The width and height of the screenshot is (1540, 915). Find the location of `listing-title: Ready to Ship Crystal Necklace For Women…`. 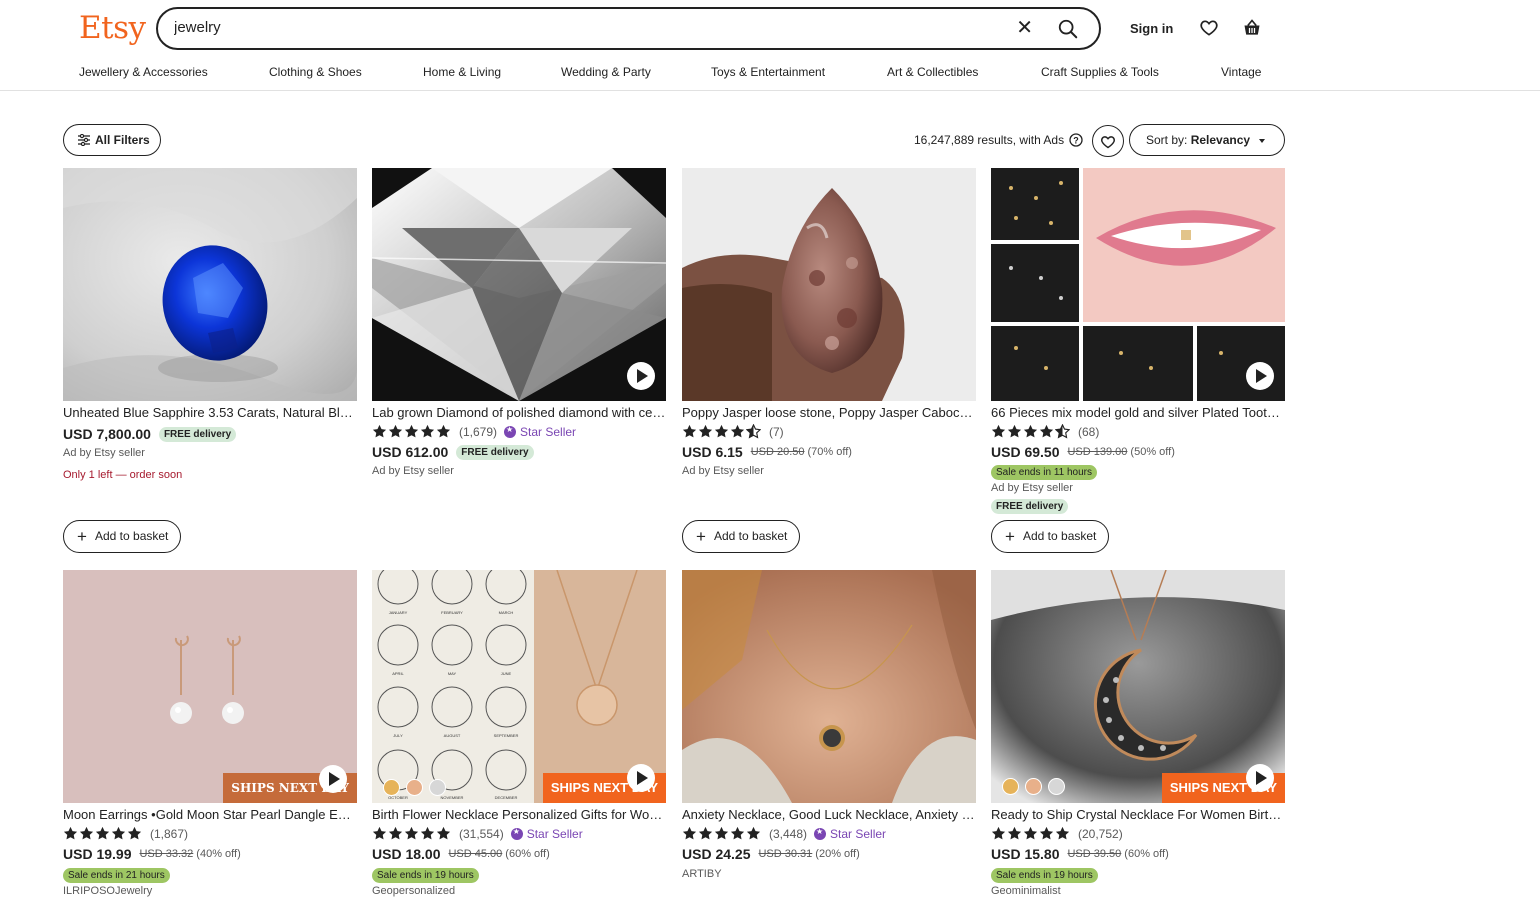

listing-title: Ready to Ship Crystal Necklace For Women… is located at coordinates (1138, 814).